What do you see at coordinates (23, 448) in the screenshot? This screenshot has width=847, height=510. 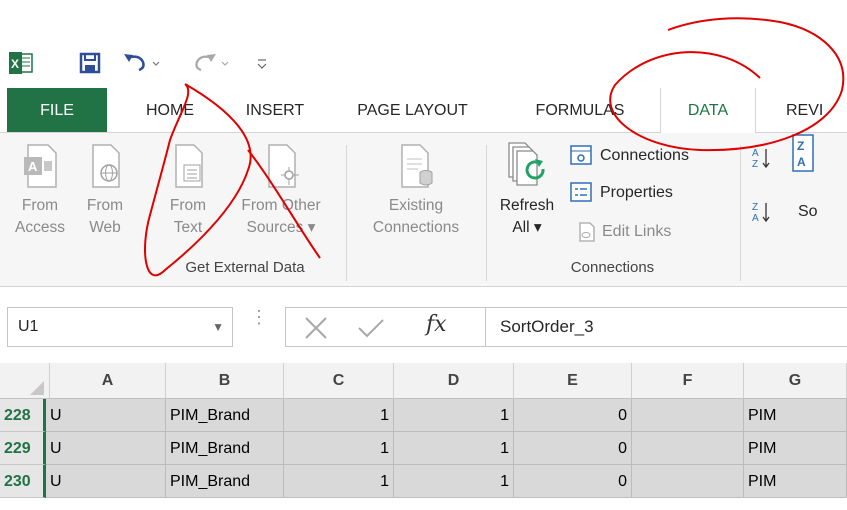 I see `row-header: 229` at bounding box center [23, 448].